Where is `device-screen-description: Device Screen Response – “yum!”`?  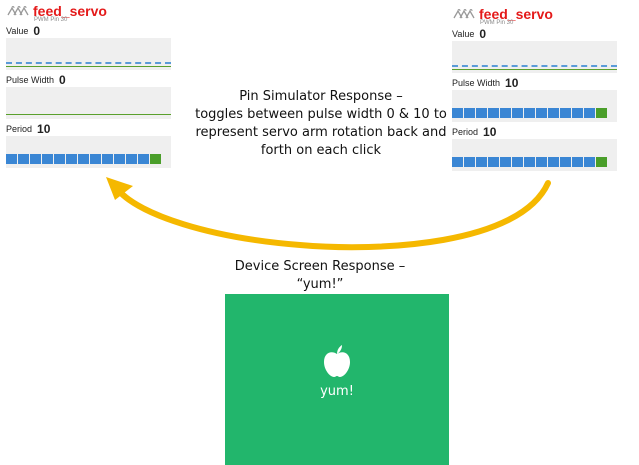 device-screen-description: Device Screen Response – “yum!” is located at coordinates (320, 276).